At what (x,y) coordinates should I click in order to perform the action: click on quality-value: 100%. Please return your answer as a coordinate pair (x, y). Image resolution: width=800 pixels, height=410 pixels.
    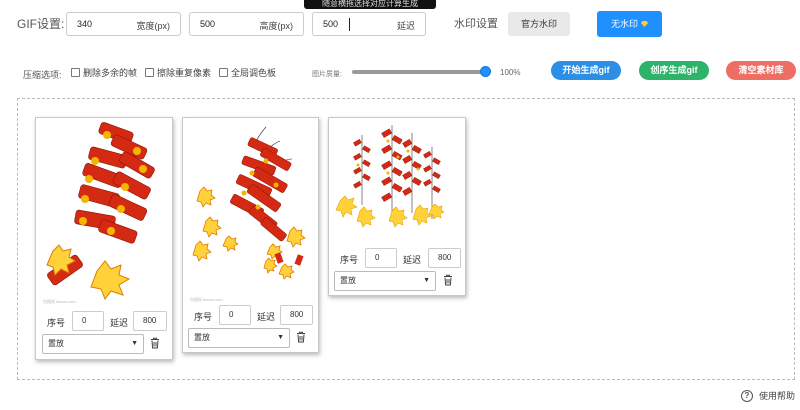
    Looking at the image, I should click on (510, 72).